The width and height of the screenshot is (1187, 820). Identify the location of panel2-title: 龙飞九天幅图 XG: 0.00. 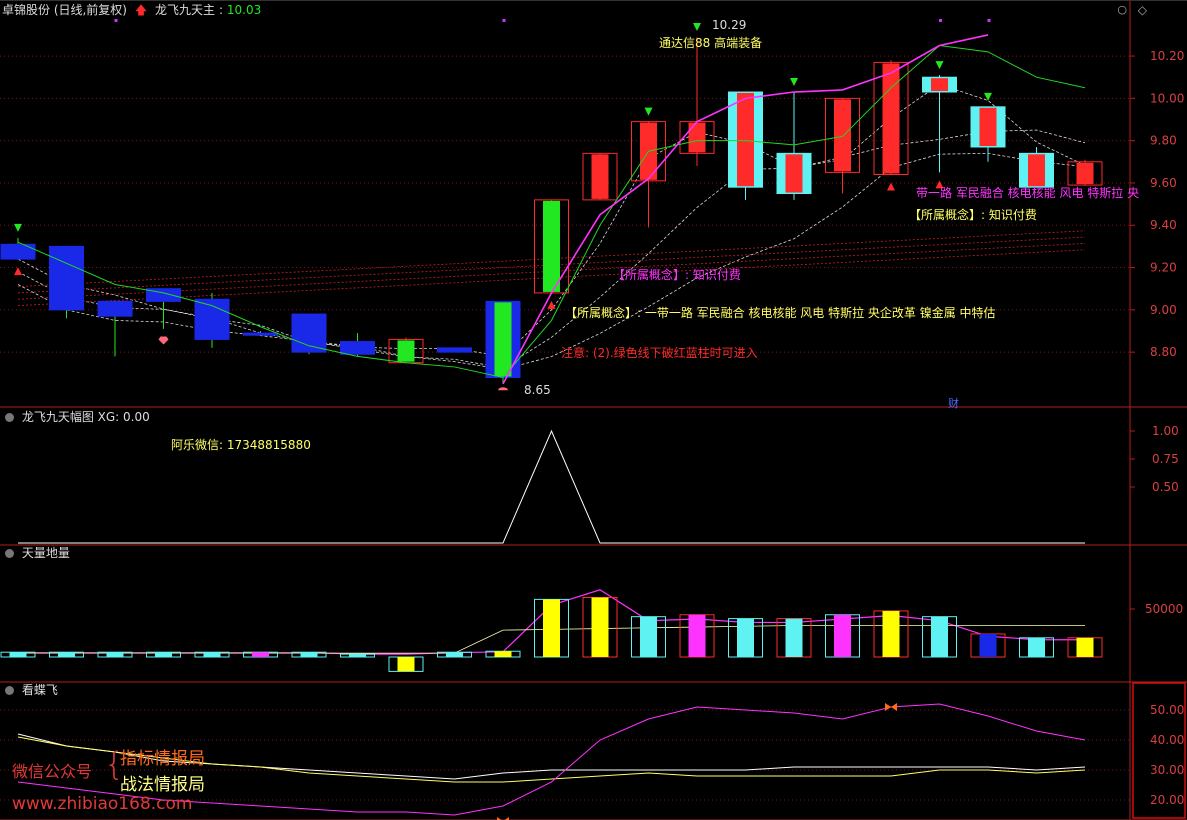
(85, 417).